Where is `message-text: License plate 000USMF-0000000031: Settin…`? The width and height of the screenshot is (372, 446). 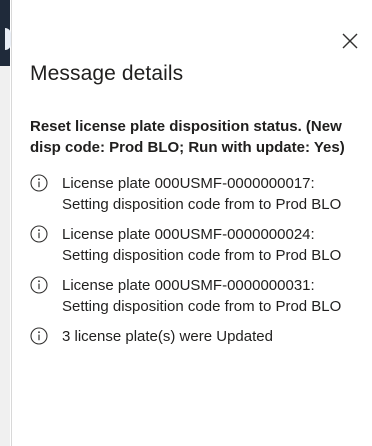
message-text: License plate 000USMF-0000000031: Settin… is located at coordinates (202, 296).